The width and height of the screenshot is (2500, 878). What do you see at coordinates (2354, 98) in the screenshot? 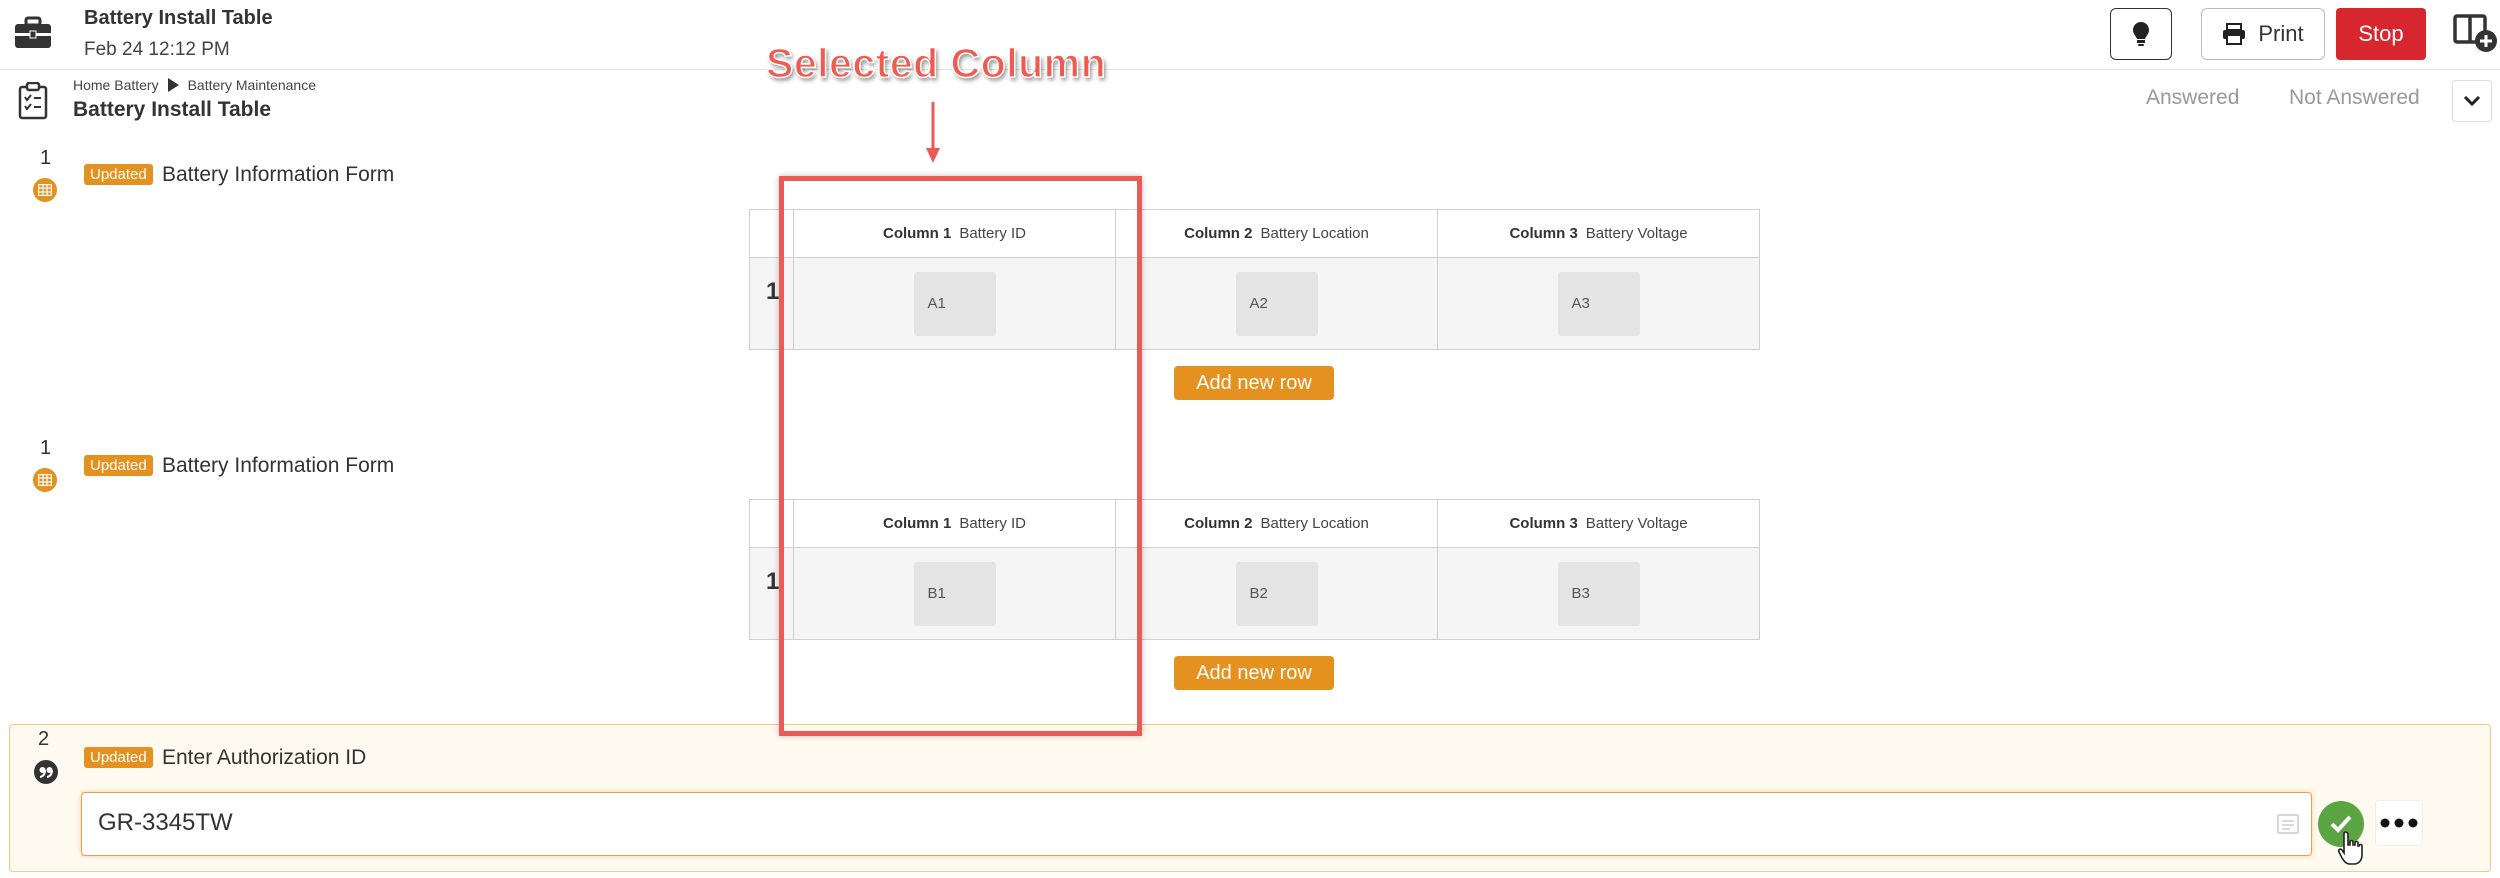
I see `filter-not-answered: Not Answered` at bounding box center [2354, 98].